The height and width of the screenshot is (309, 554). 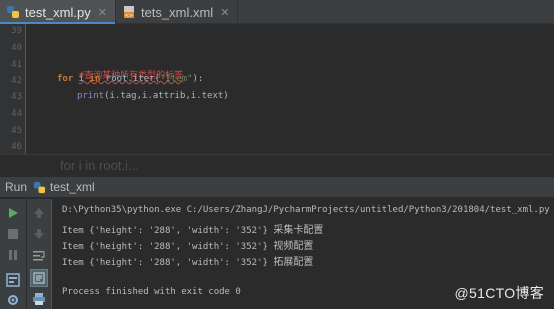 What do you see at coordinates (151, 292) in the screenshot?
I see `console-exit-line: Process finished with exit code 0` at bounding box center [151, 292].